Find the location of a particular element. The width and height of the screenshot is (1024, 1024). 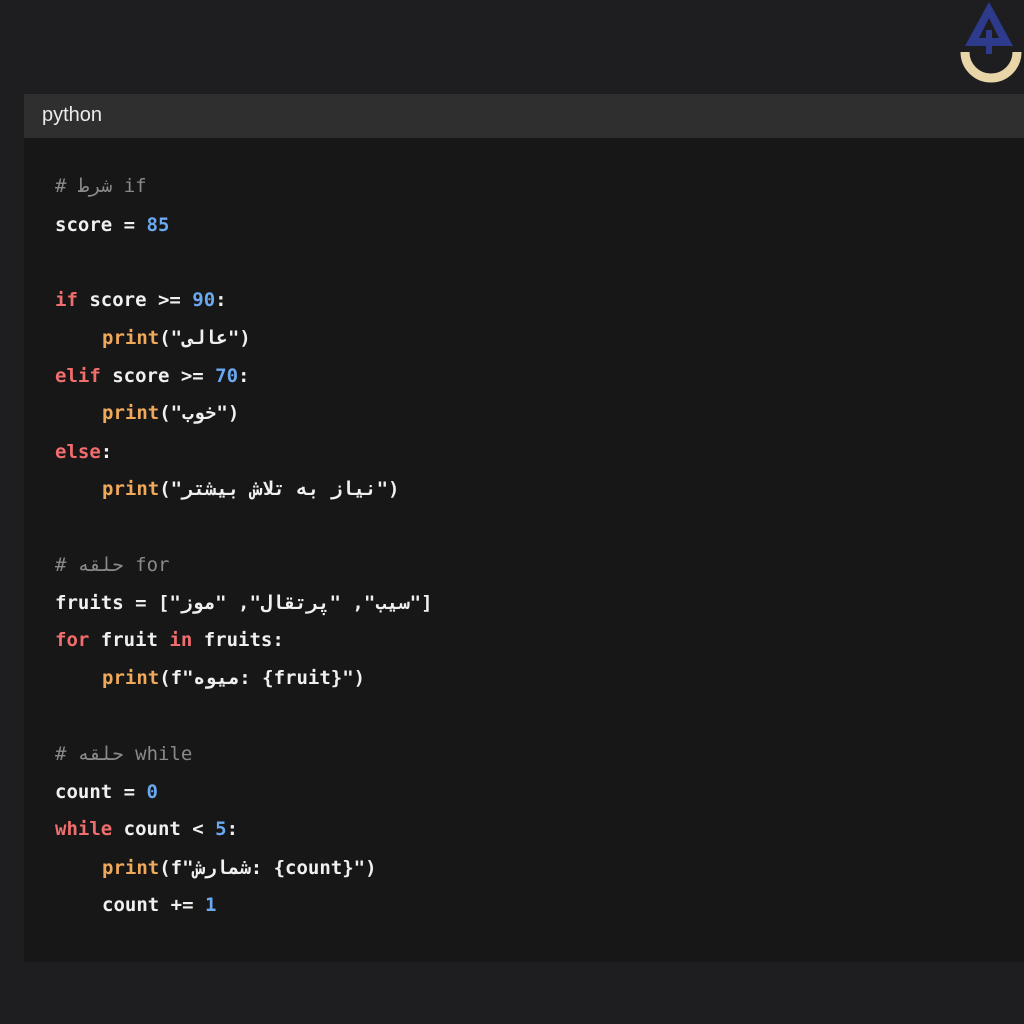

number: 5 is located at coordinates (221, 829).